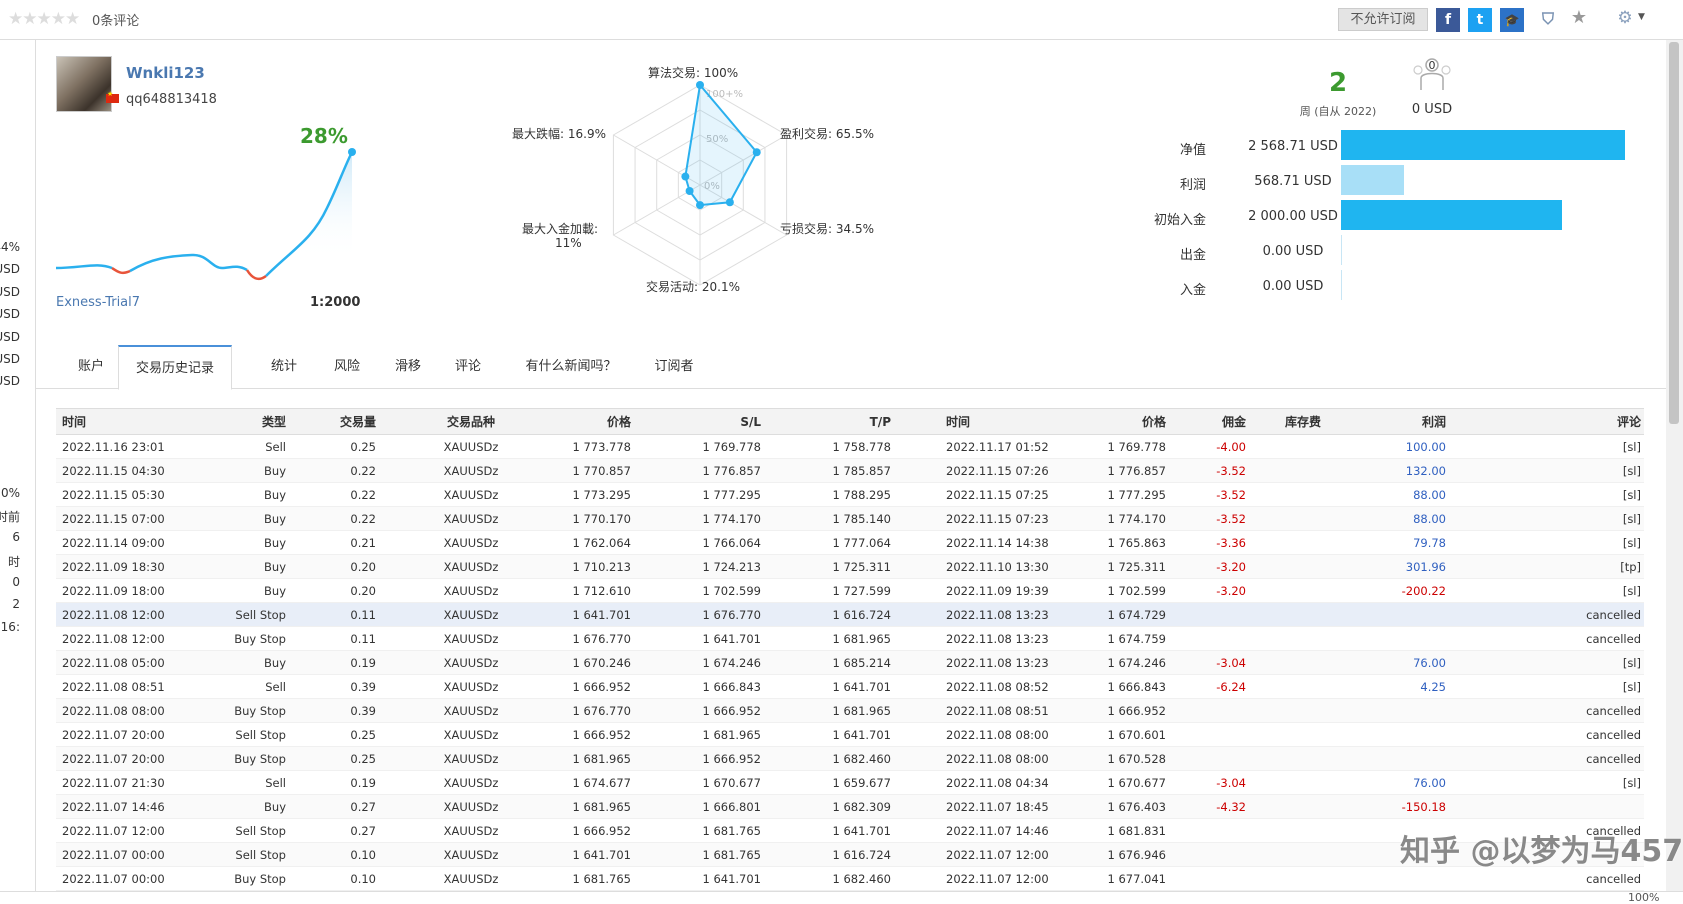  I want to click on table-cell: 1 681.965, so click(861, 711).